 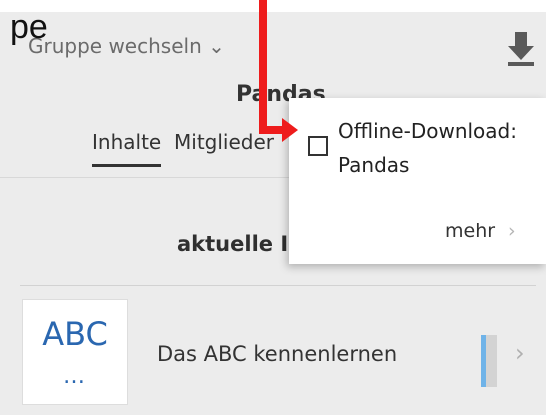 I want to click on tab-members: Mitglieder, so click(x=224, y=147).